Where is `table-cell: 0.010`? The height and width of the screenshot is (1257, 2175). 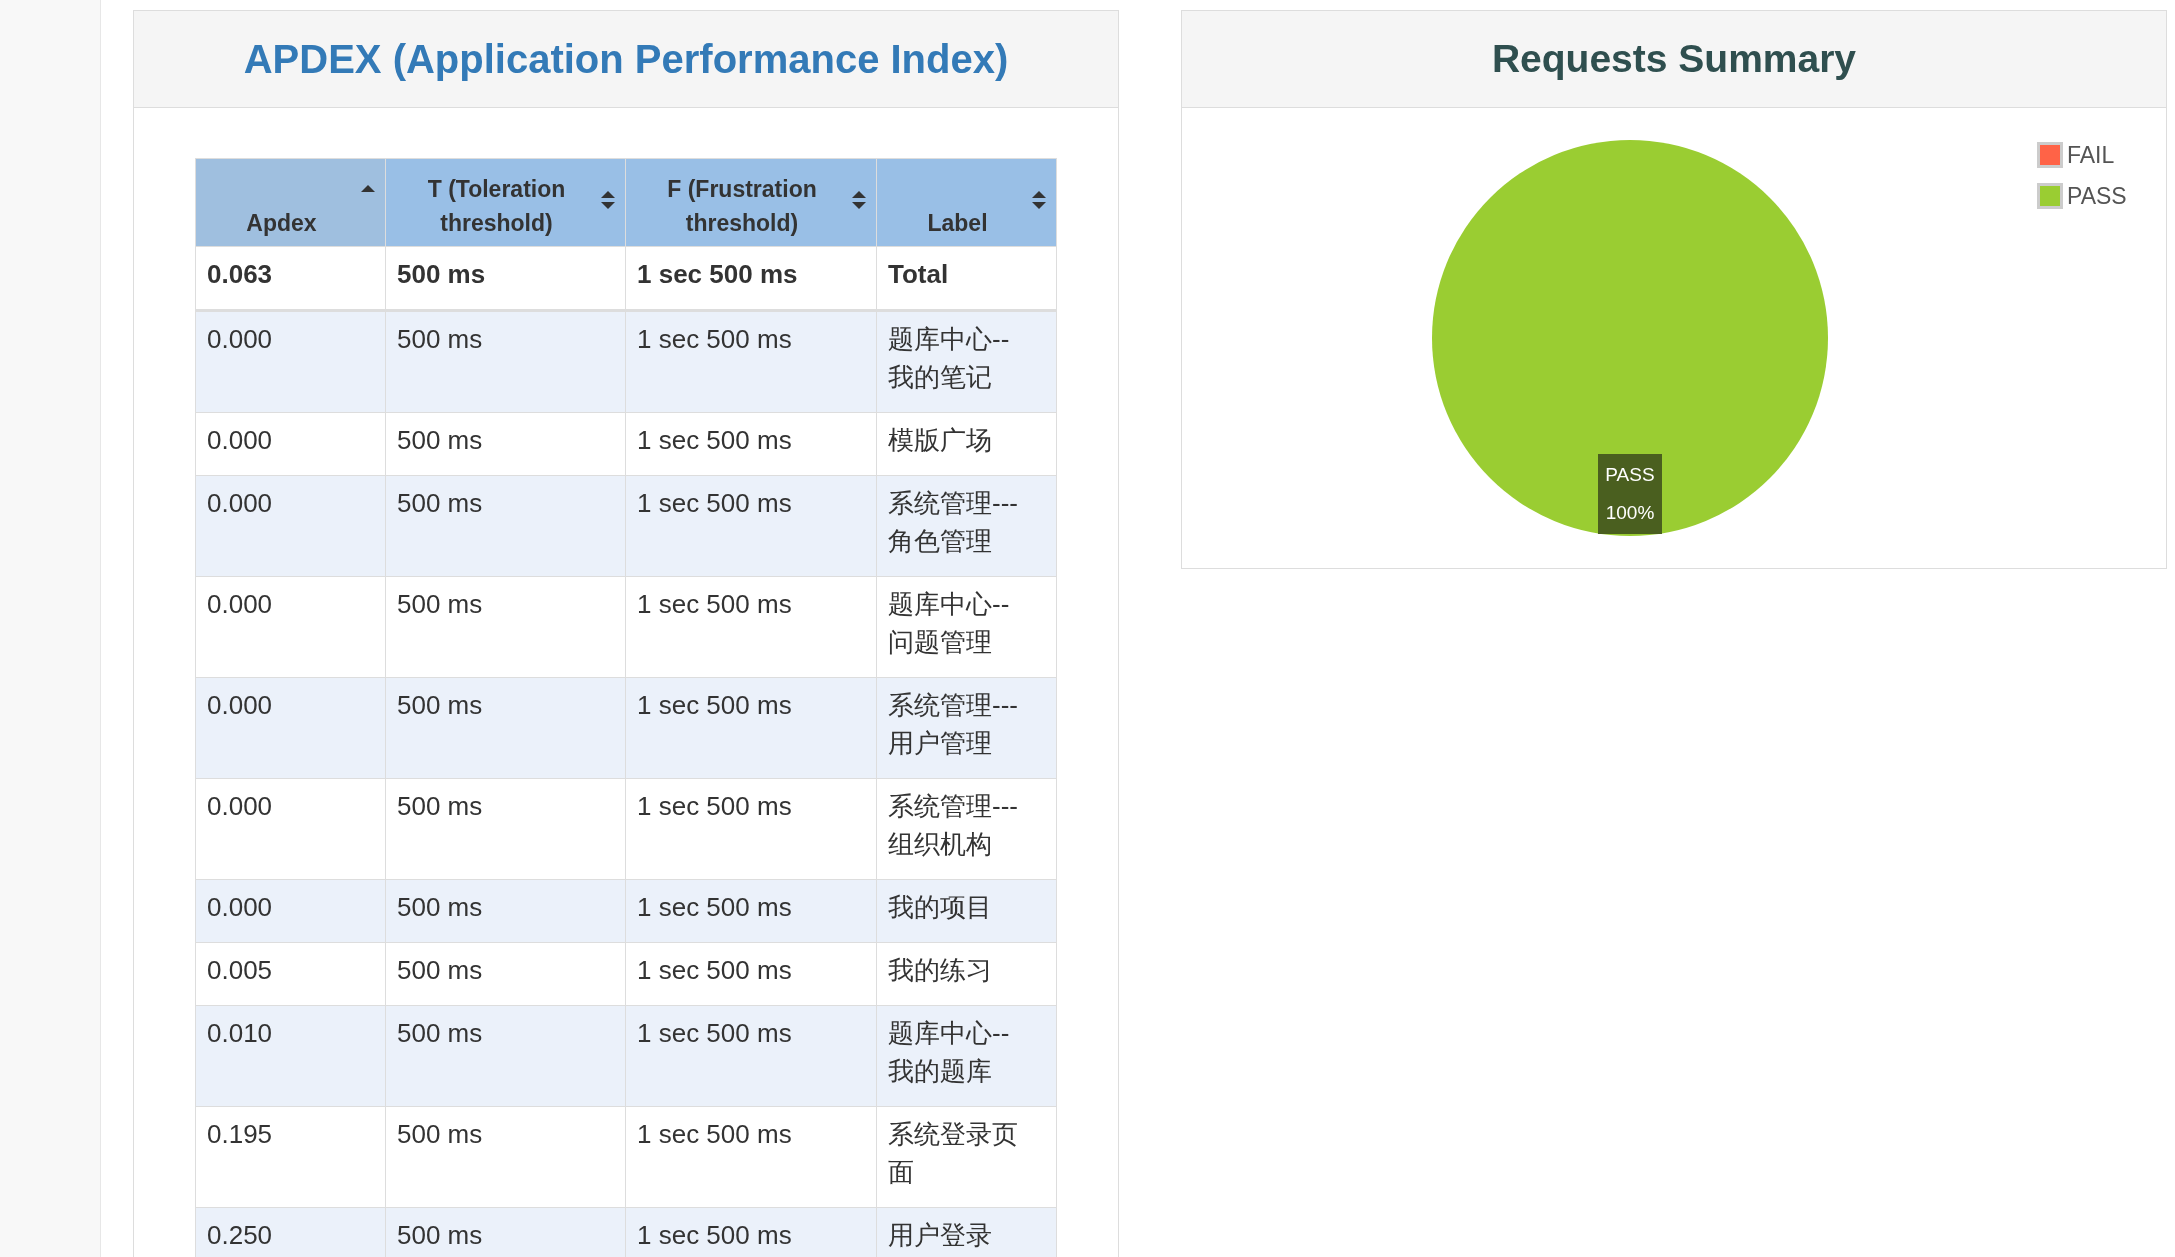
table-cell: 0.010 is located at coordinates (290, 1056).